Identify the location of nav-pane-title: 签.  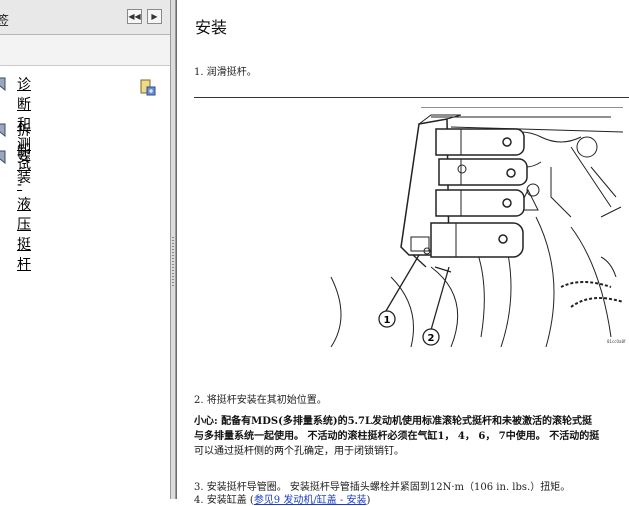
(4, 19).